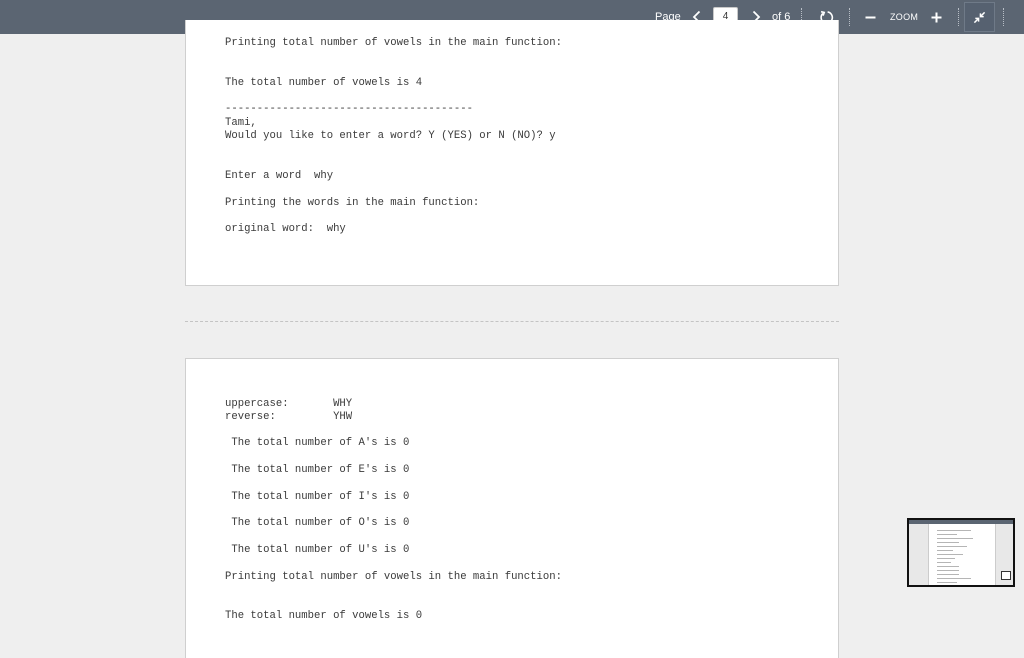 This screenshot has width=1024, height=658. I want to click on document-text-line: original word: why, so click(285, 229).